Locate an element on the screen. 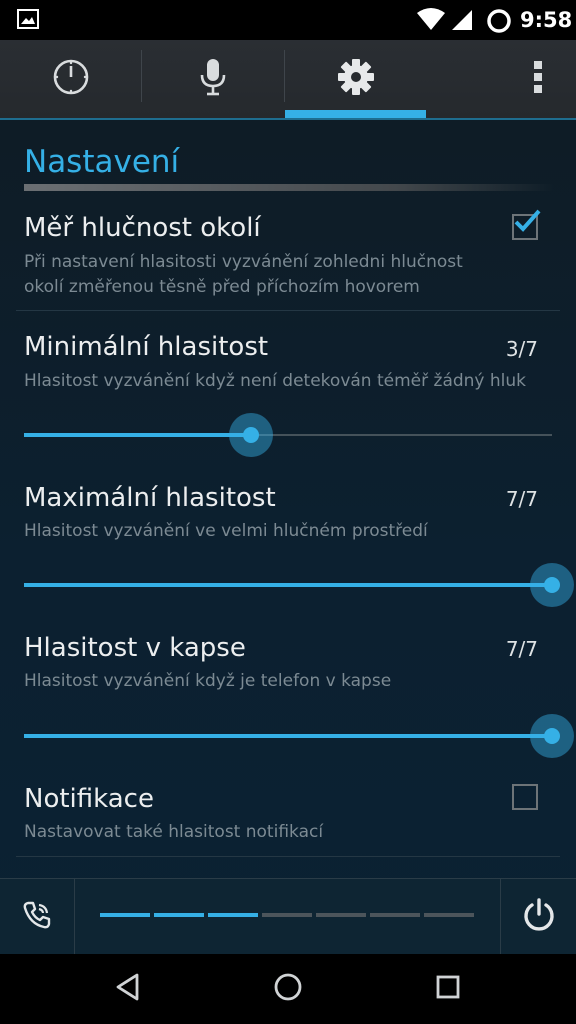 Image resolution: width=576 pixels, height=1024 pixels. status-bar: 9:58 is located at coordinates (288, 20).